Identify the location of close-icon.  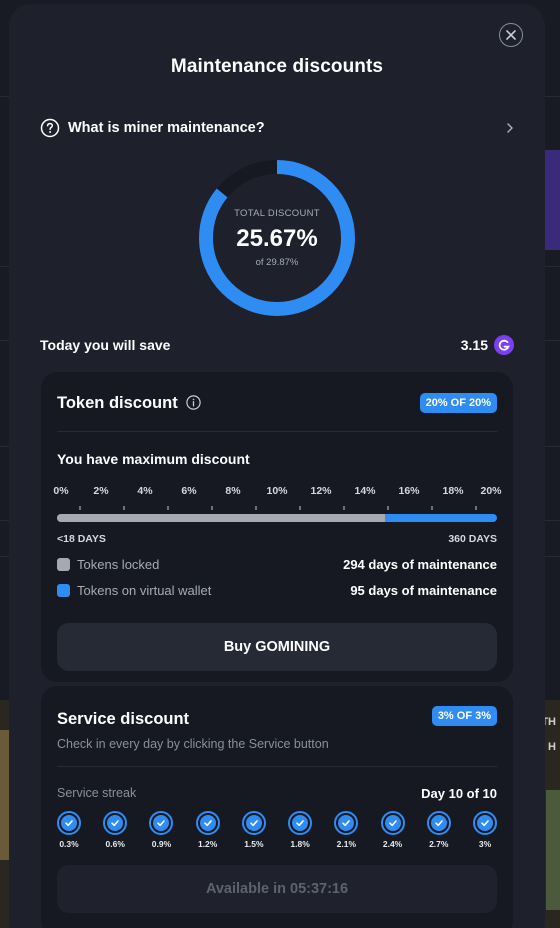
(511, 35).